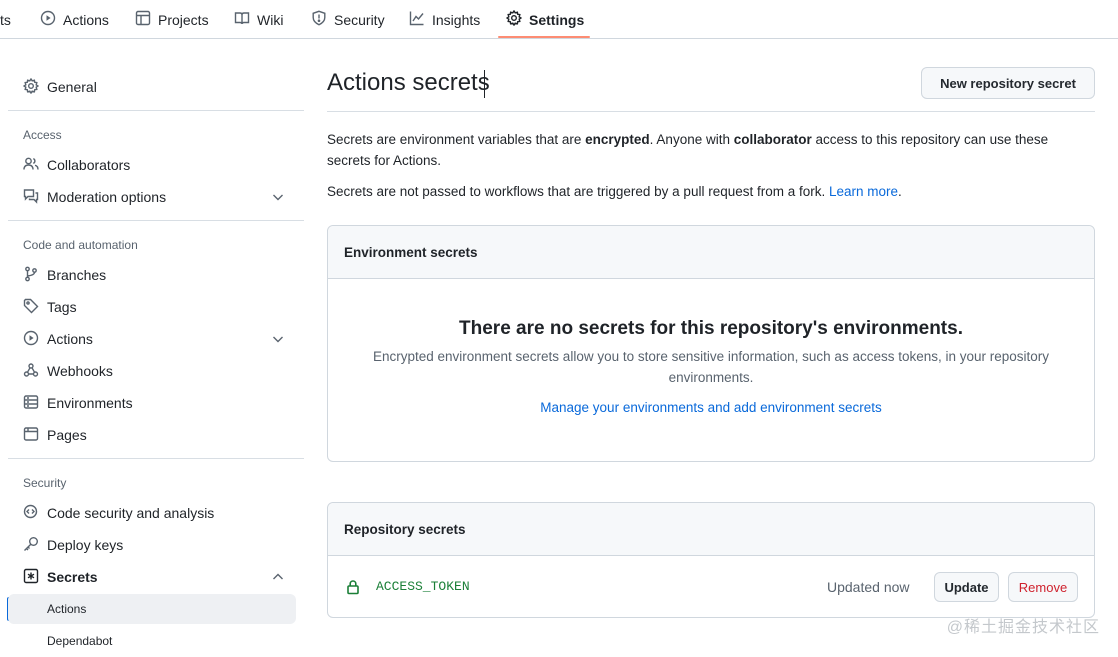 The image size is (1118, 657). Describe the element at coordinates (1023, 627) in the screenshot. I see `watermark: @稀土掘金技术社区` at that location.